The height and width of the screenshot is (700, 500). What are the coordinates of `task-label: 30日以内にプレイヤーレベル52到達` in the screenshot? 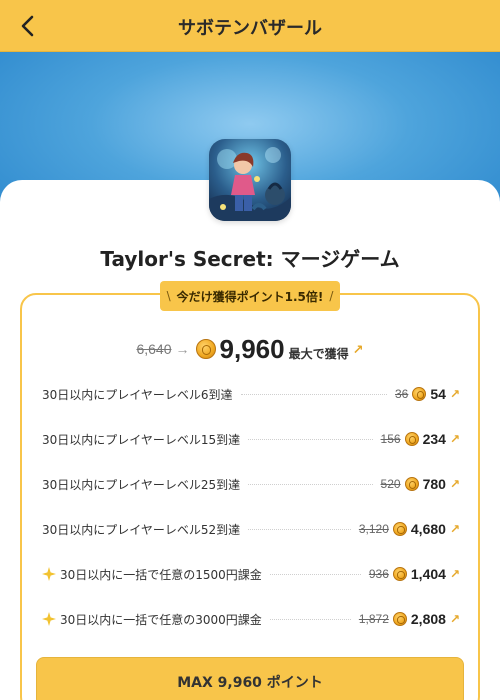 It's located at (141, 529).